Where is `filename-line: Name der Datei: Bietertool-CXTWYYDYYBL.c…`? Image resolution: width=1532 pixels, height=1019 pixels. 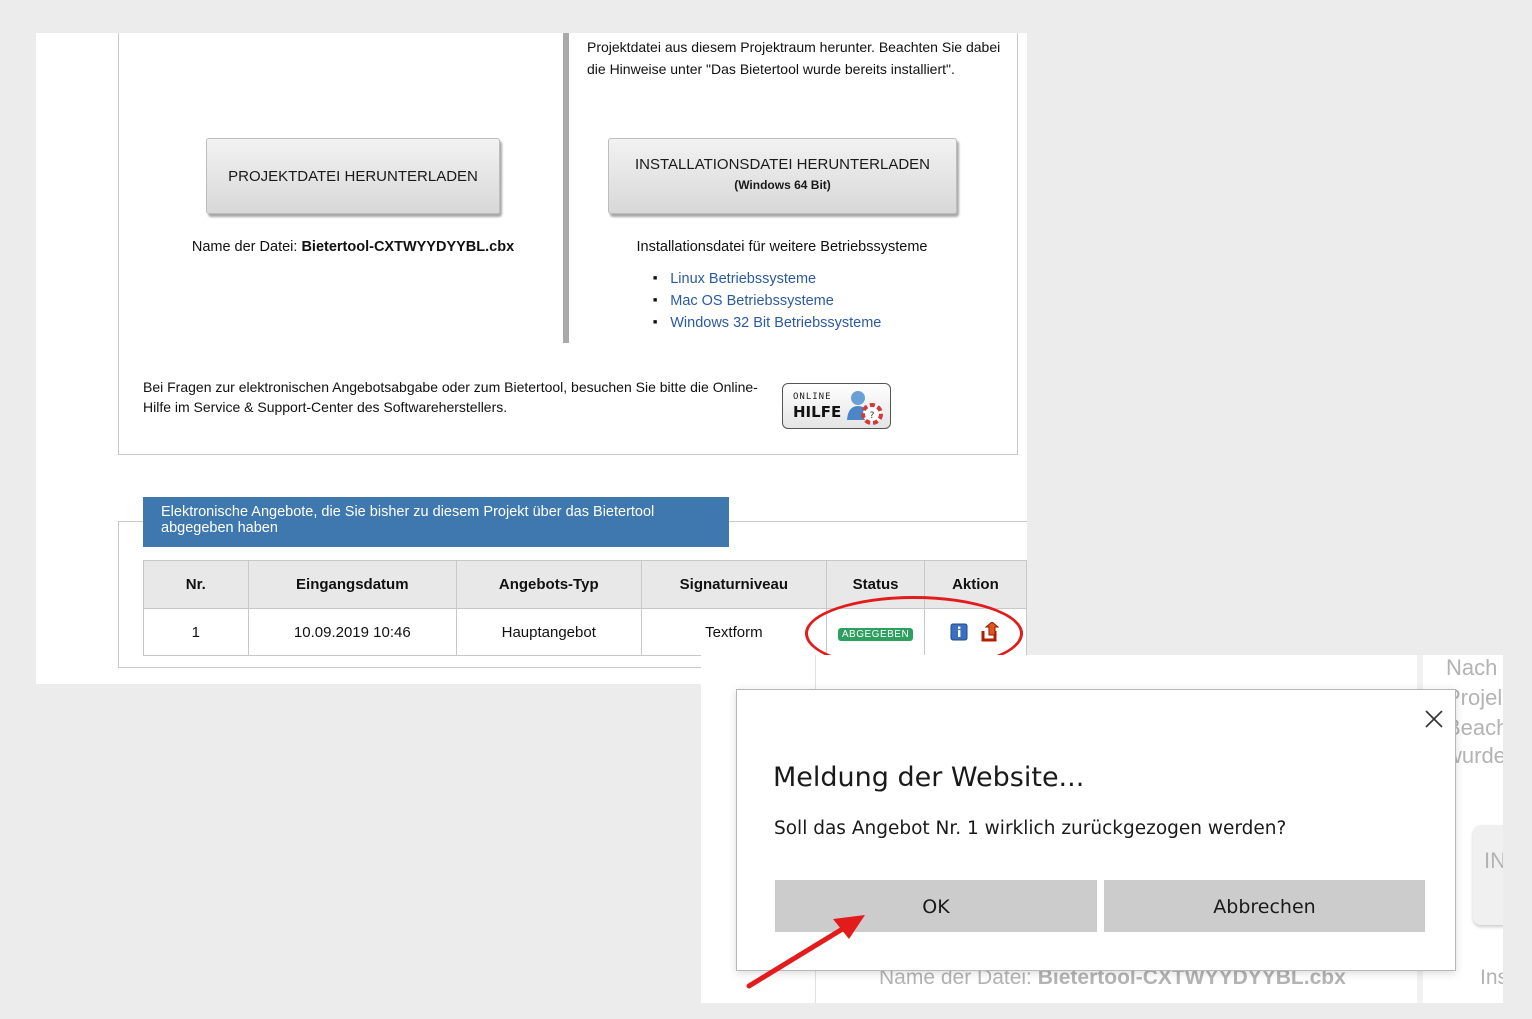 filename-line: Name der Datei: Bietertool-CXTWYYDYYBL.c… is located at coordinates (353, 247).